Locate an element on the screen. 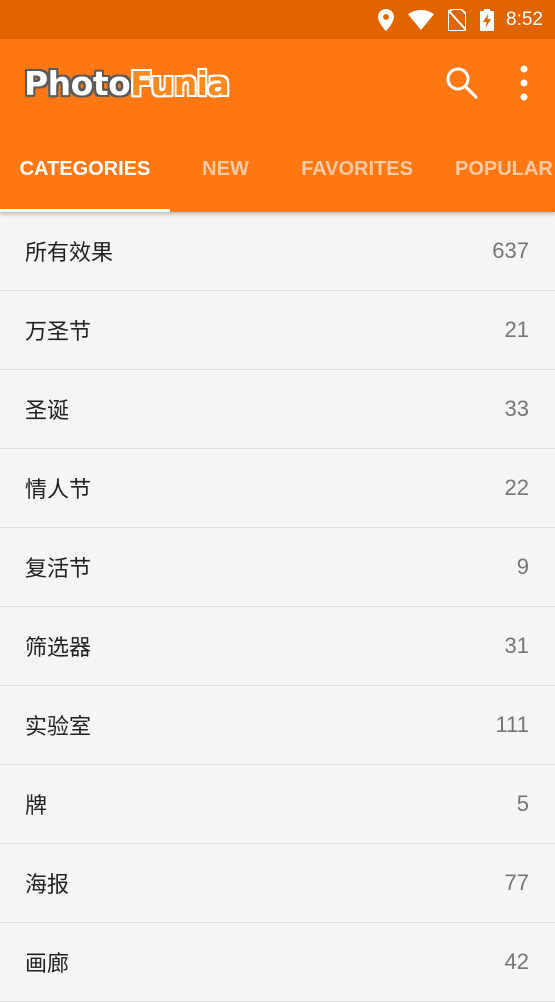  list-item: 牌 5 is located at coordinates (277, 804).